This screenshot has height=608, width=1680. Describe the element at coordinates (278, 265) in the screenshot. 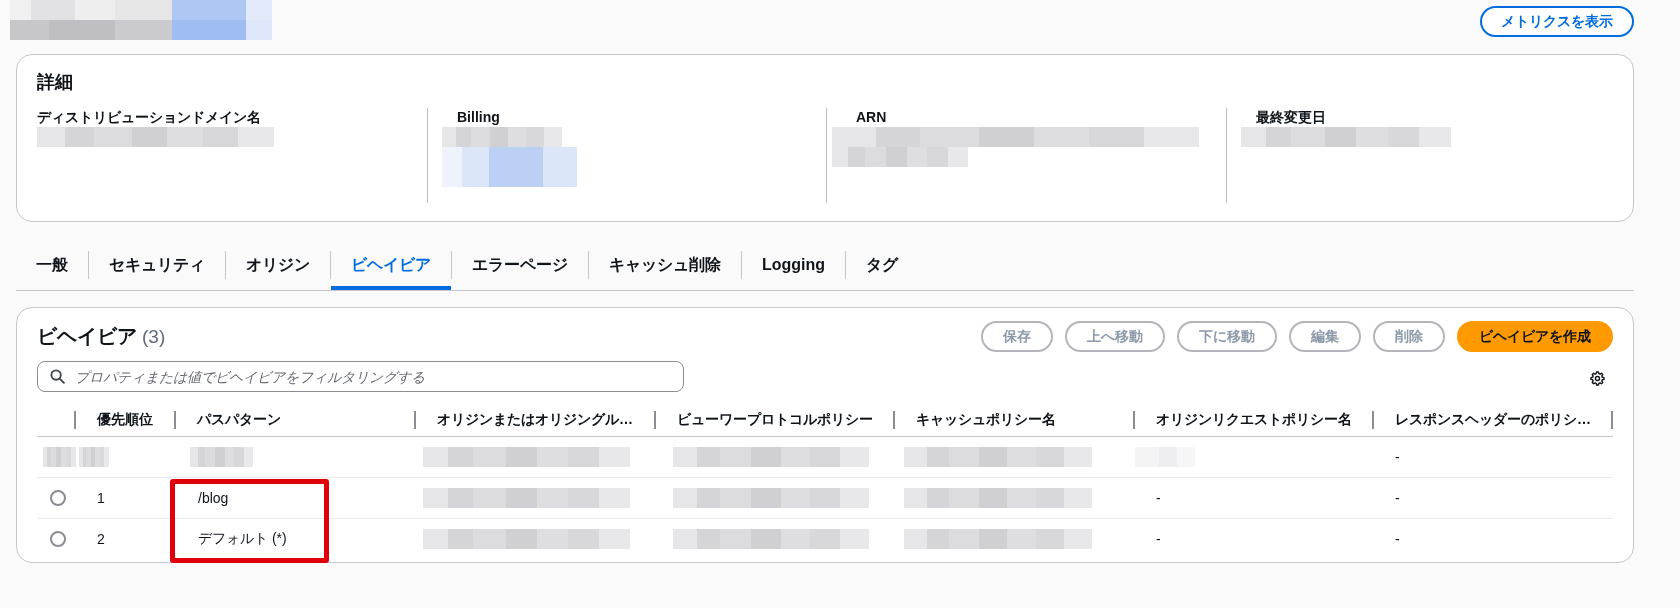

I see `tab: オリジン` at that location.